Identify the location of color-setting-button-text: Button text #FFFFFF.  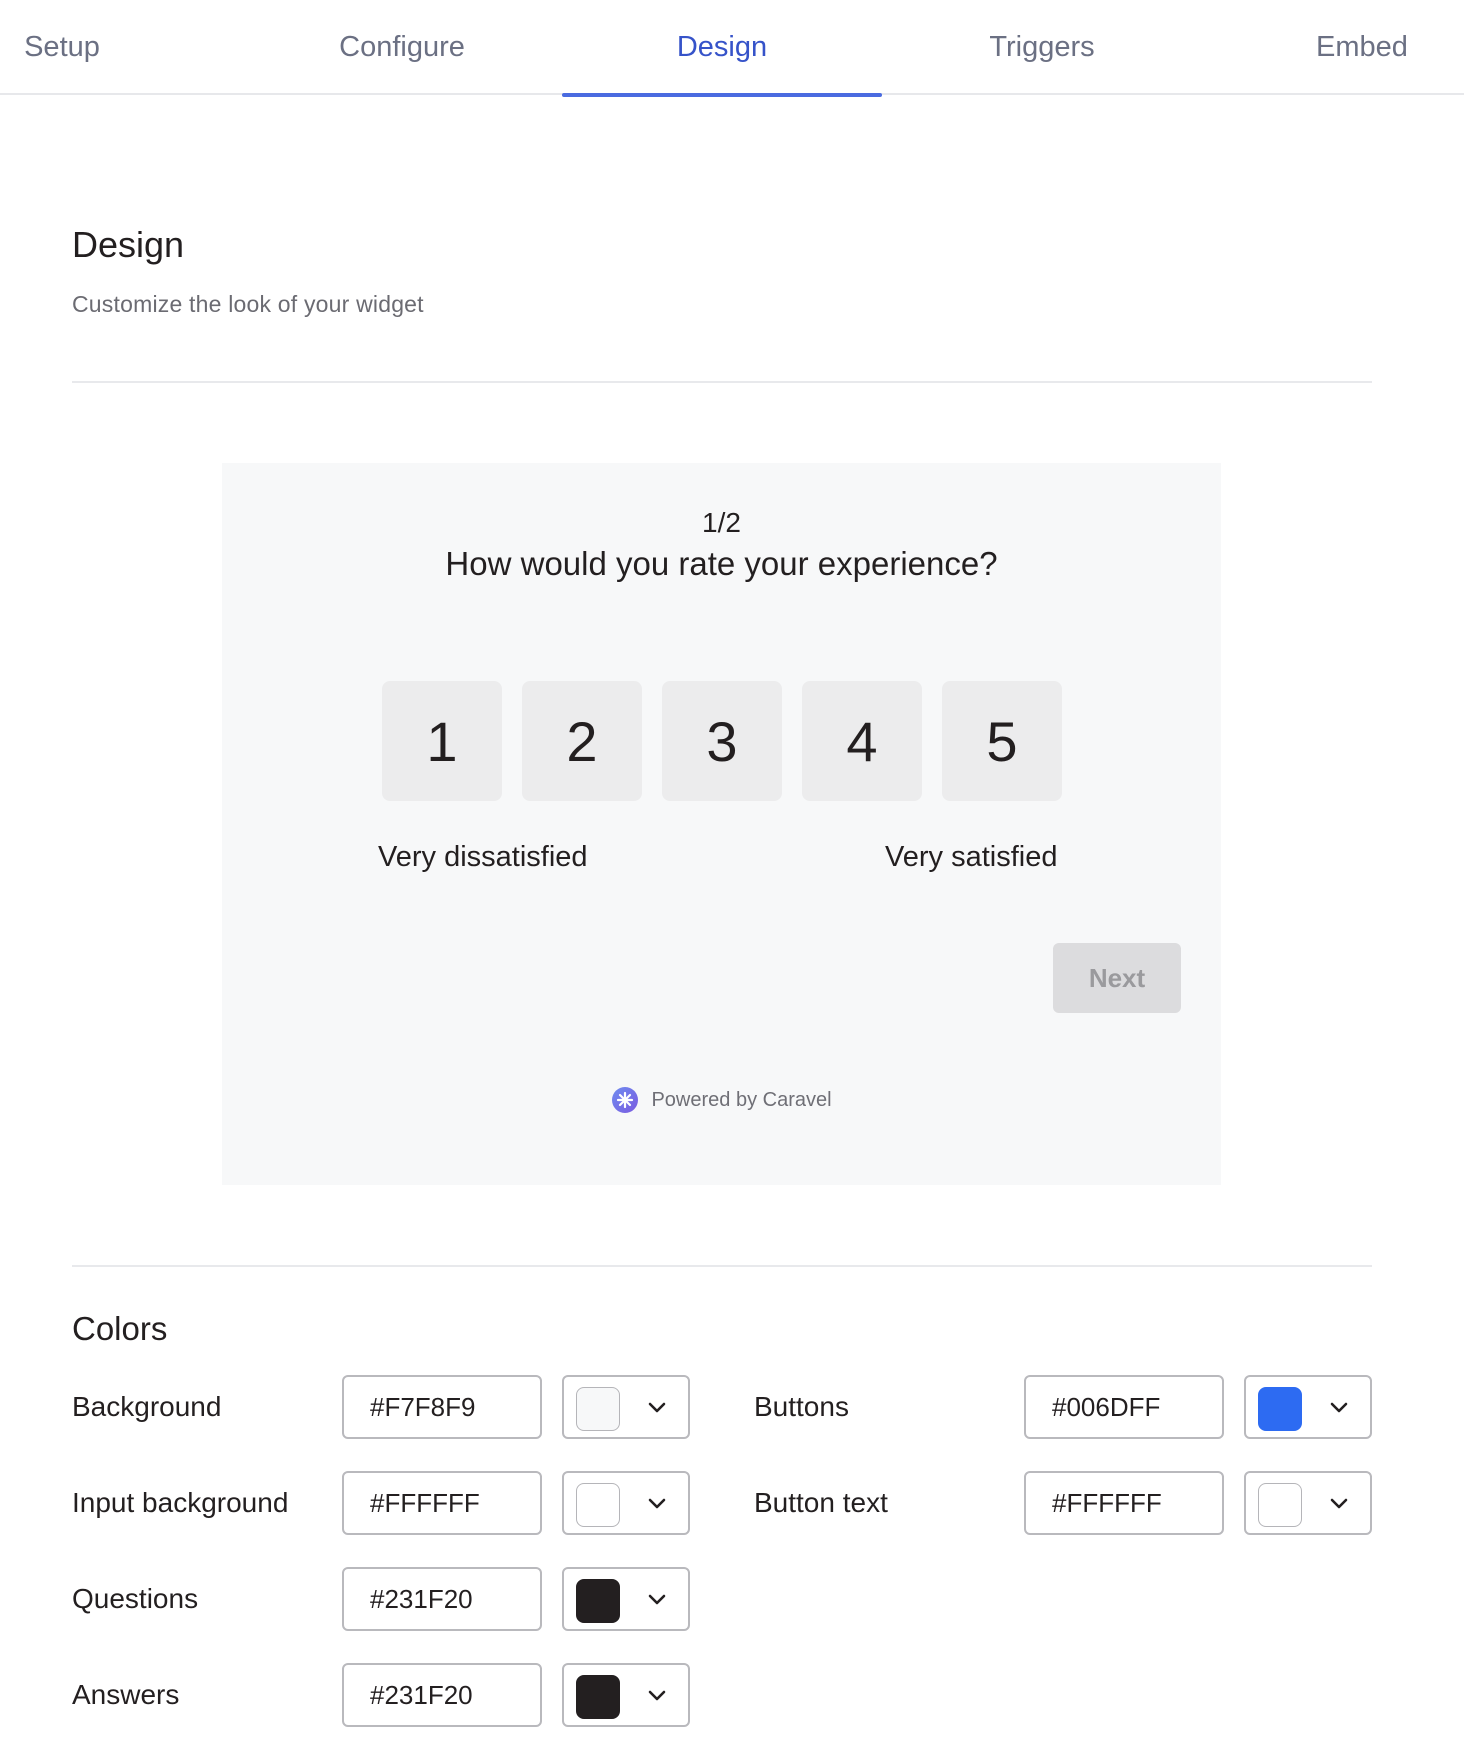
(1064, 1503).